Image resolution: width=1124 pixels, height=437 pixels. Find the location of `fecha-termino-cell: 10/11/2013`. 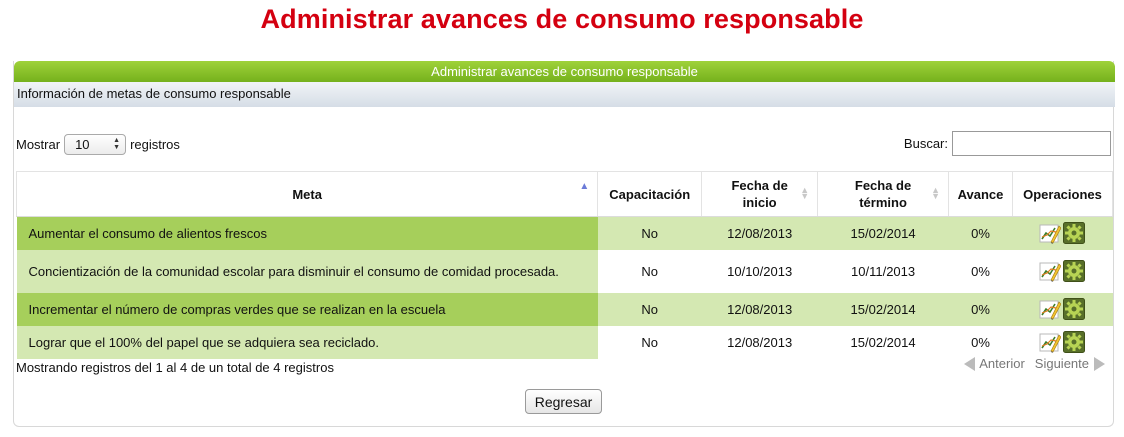

fecha-termino-cell: 10/11/2013 is located at coordinates (883, 271).